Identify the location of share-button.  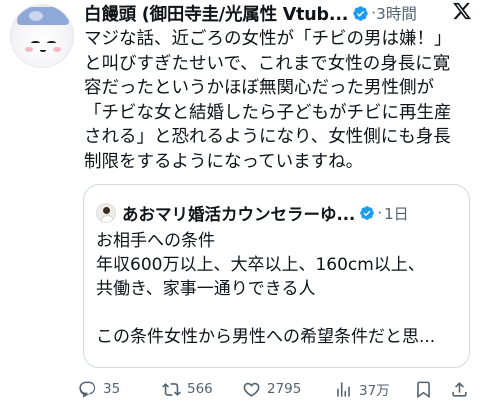
(462, 389).